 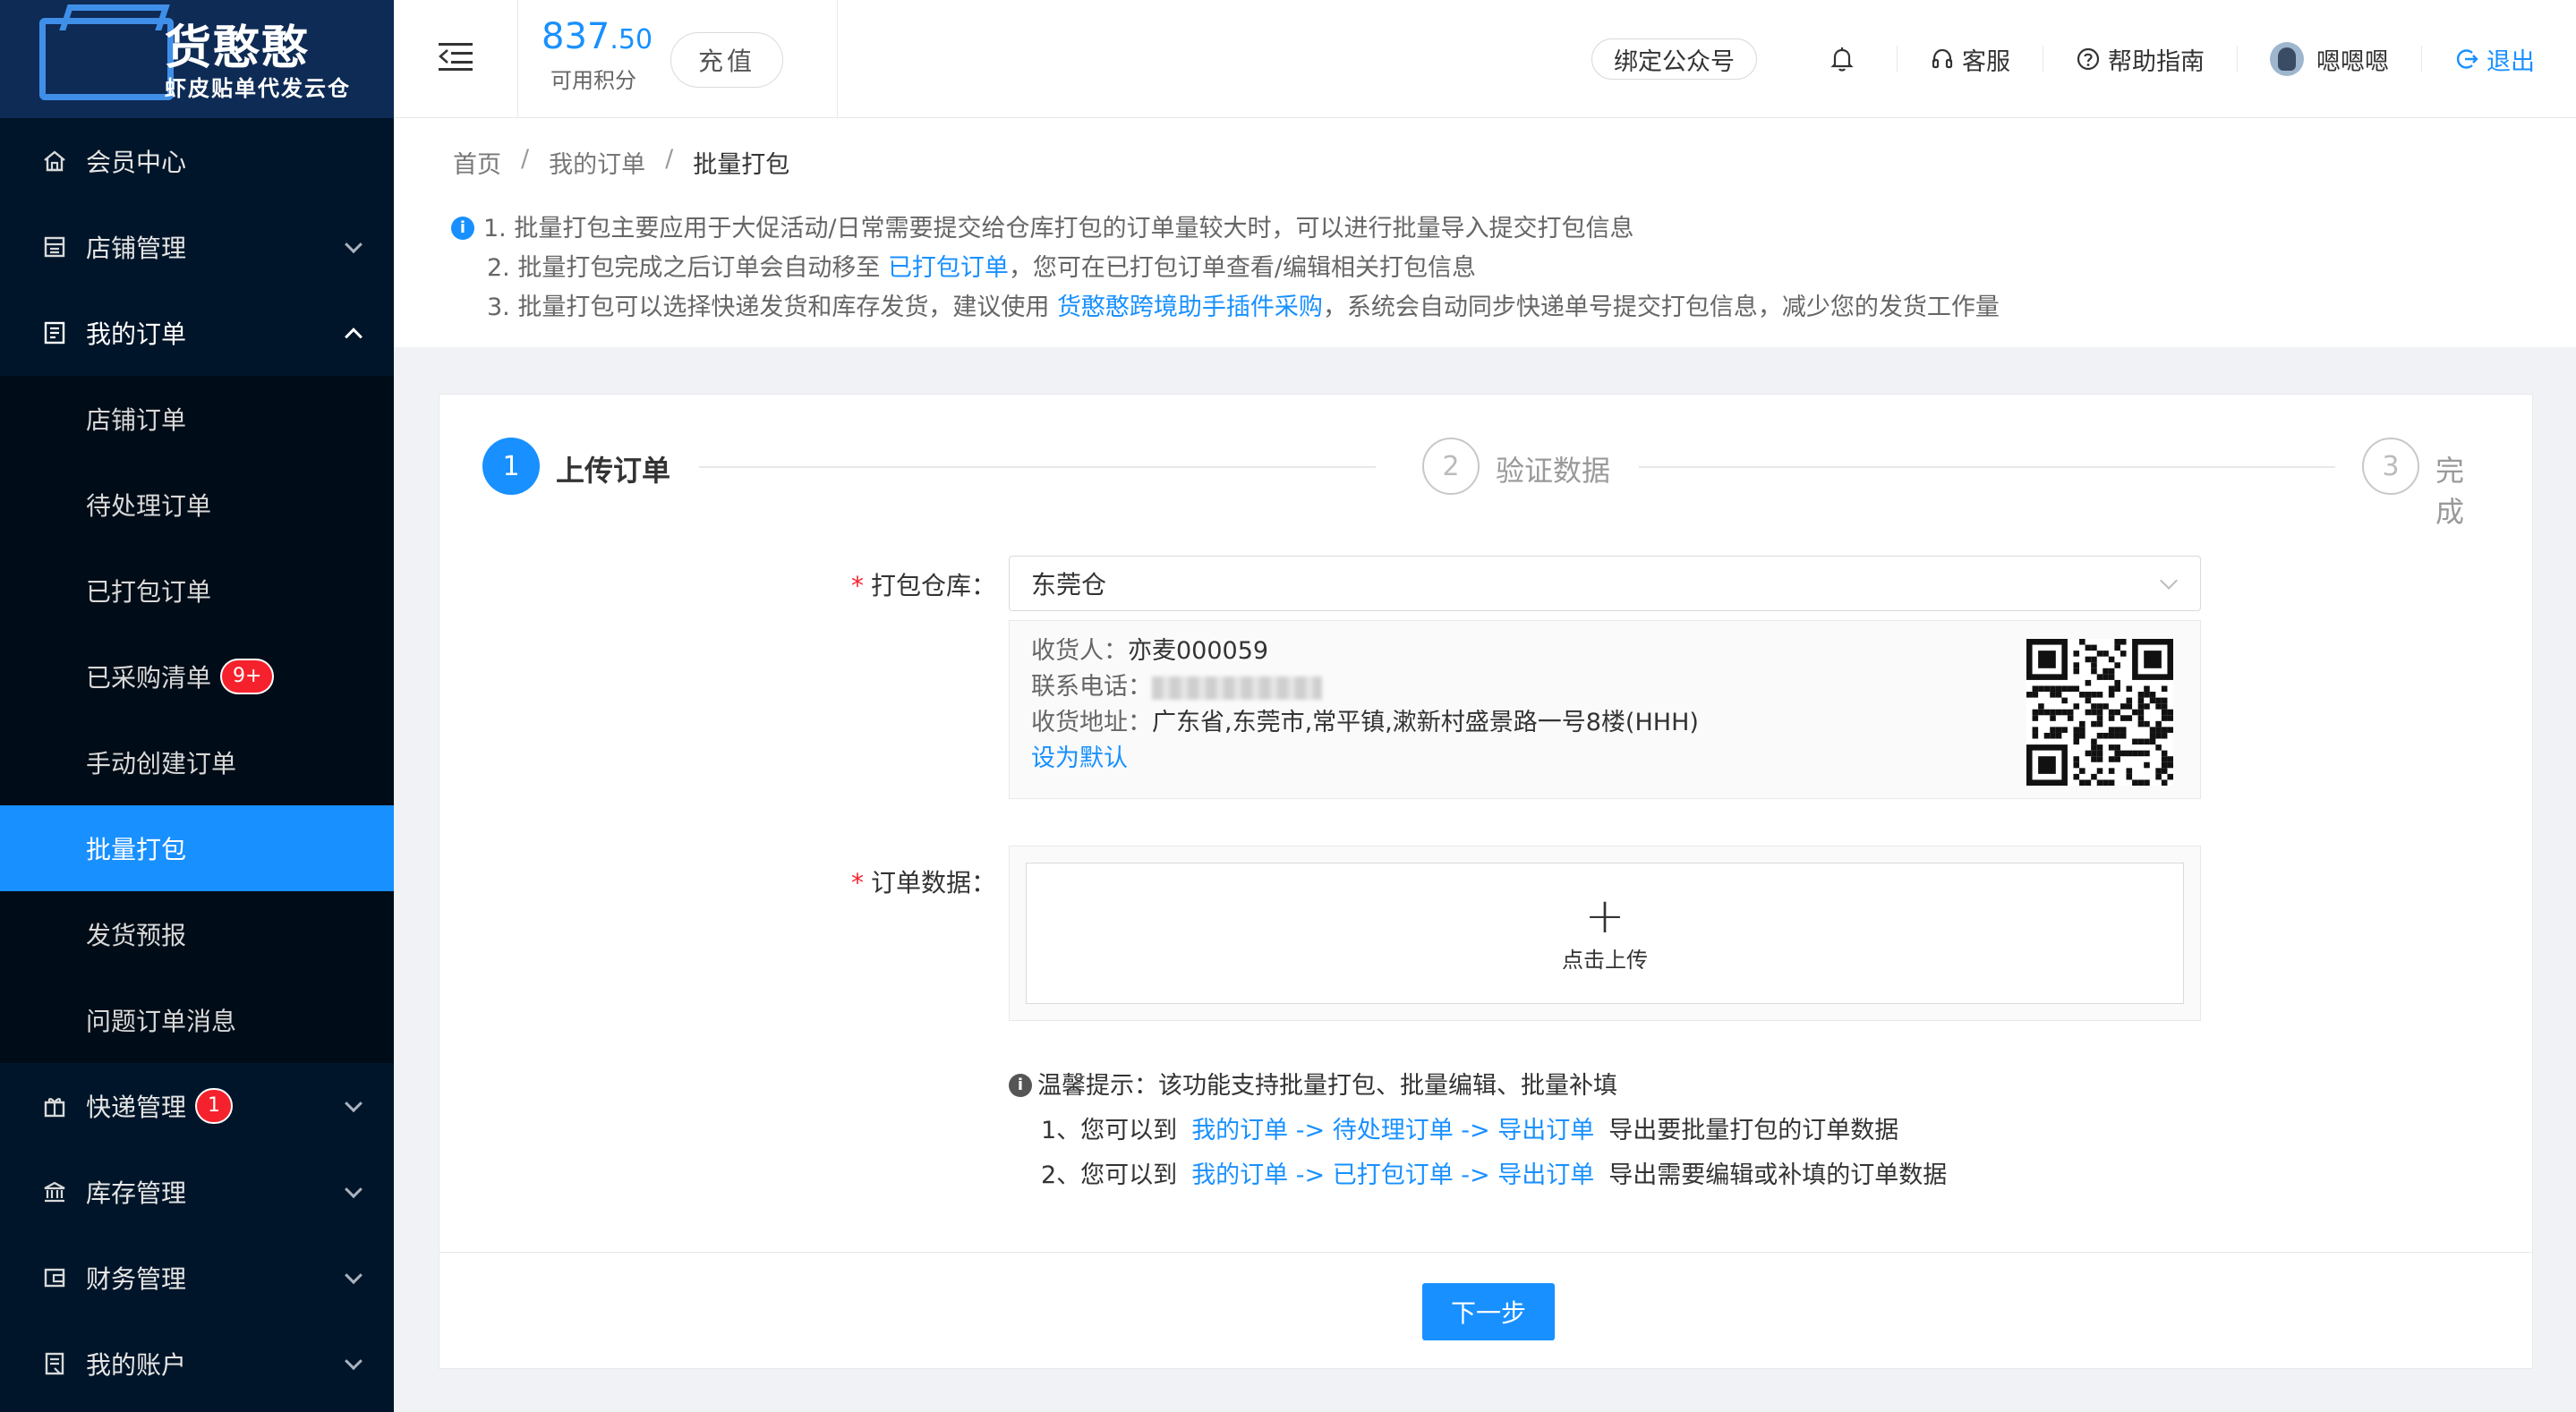 I want to click on user-menu: 嗯嗯嗯, so click(x=2329, y=59).